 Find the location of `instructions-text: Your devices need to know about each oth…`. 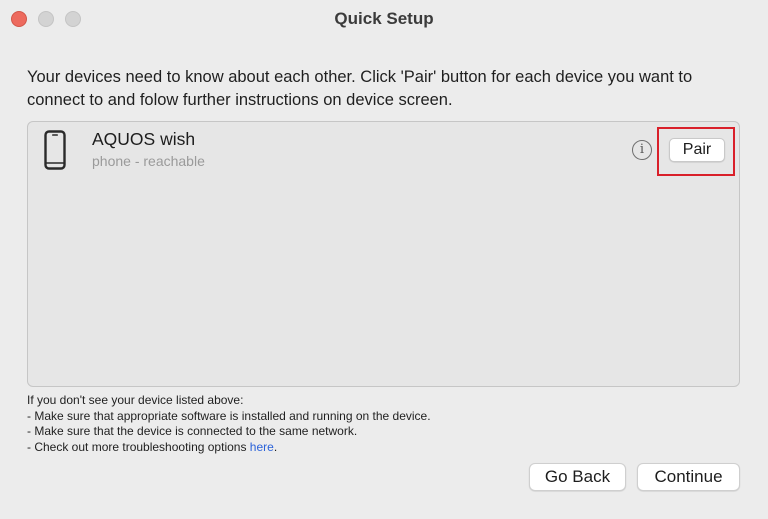

instructions-text: Your devices need to know about each oth… is located at coordinates (360, 88).